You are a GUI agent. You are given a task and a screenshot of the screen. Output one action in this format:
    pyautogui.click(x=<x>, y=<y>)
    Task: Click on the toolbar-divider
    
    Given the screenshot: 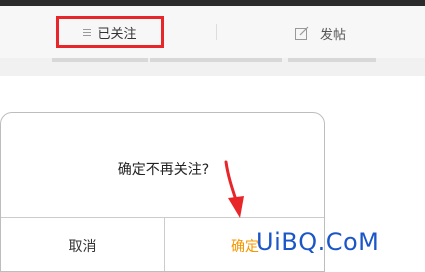 What is the action you would take?
    pyautogui.click(x=216, y=32)
    